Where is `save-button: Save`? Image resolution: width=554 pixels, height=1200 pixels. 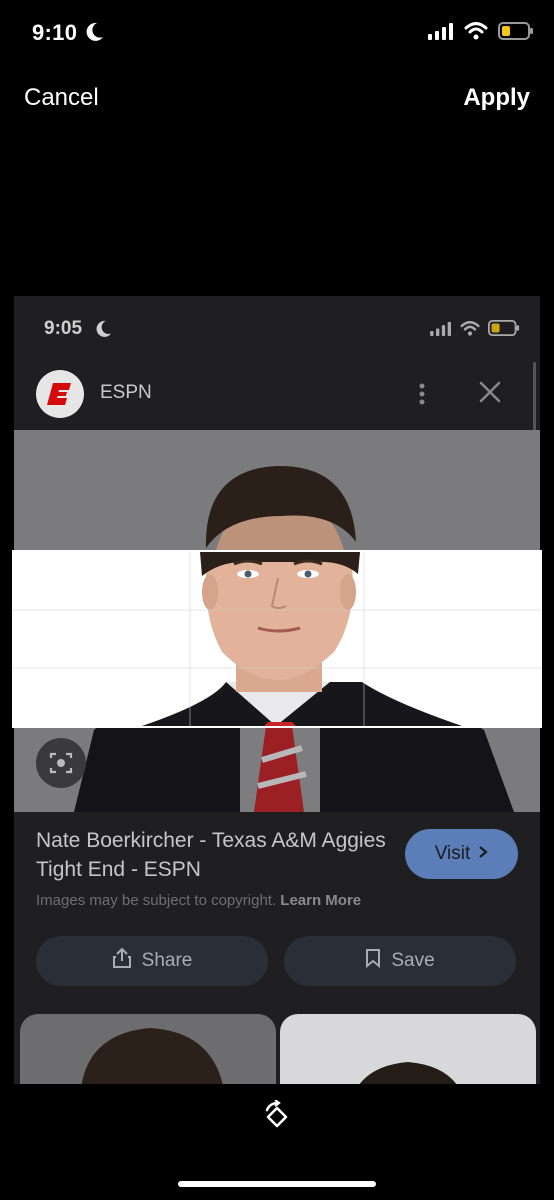
save-button: Save is located at coordinates (400, 961).